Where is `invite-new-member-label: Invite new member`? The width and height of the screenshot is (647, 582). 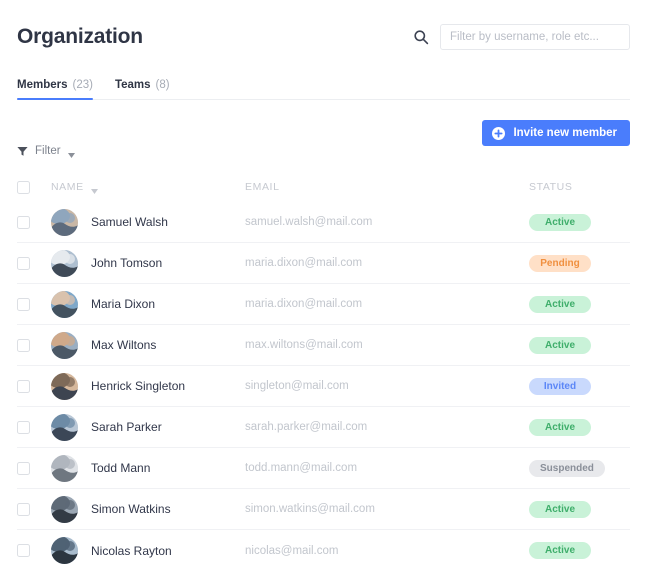 invite-new-member-label: Invite new member is located at coordinates (565, 133).